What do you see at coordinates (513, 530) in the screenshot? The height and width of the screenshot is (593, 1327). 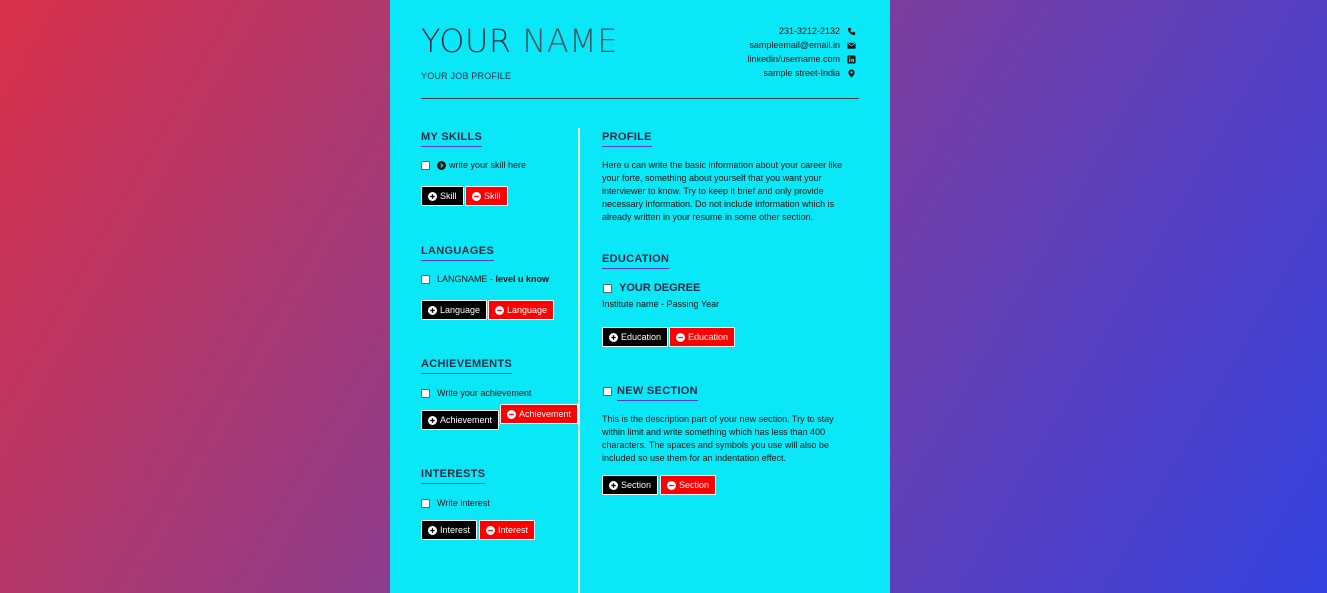 I see `remove-interest-label: Interest` at bounding box center [513, 530].